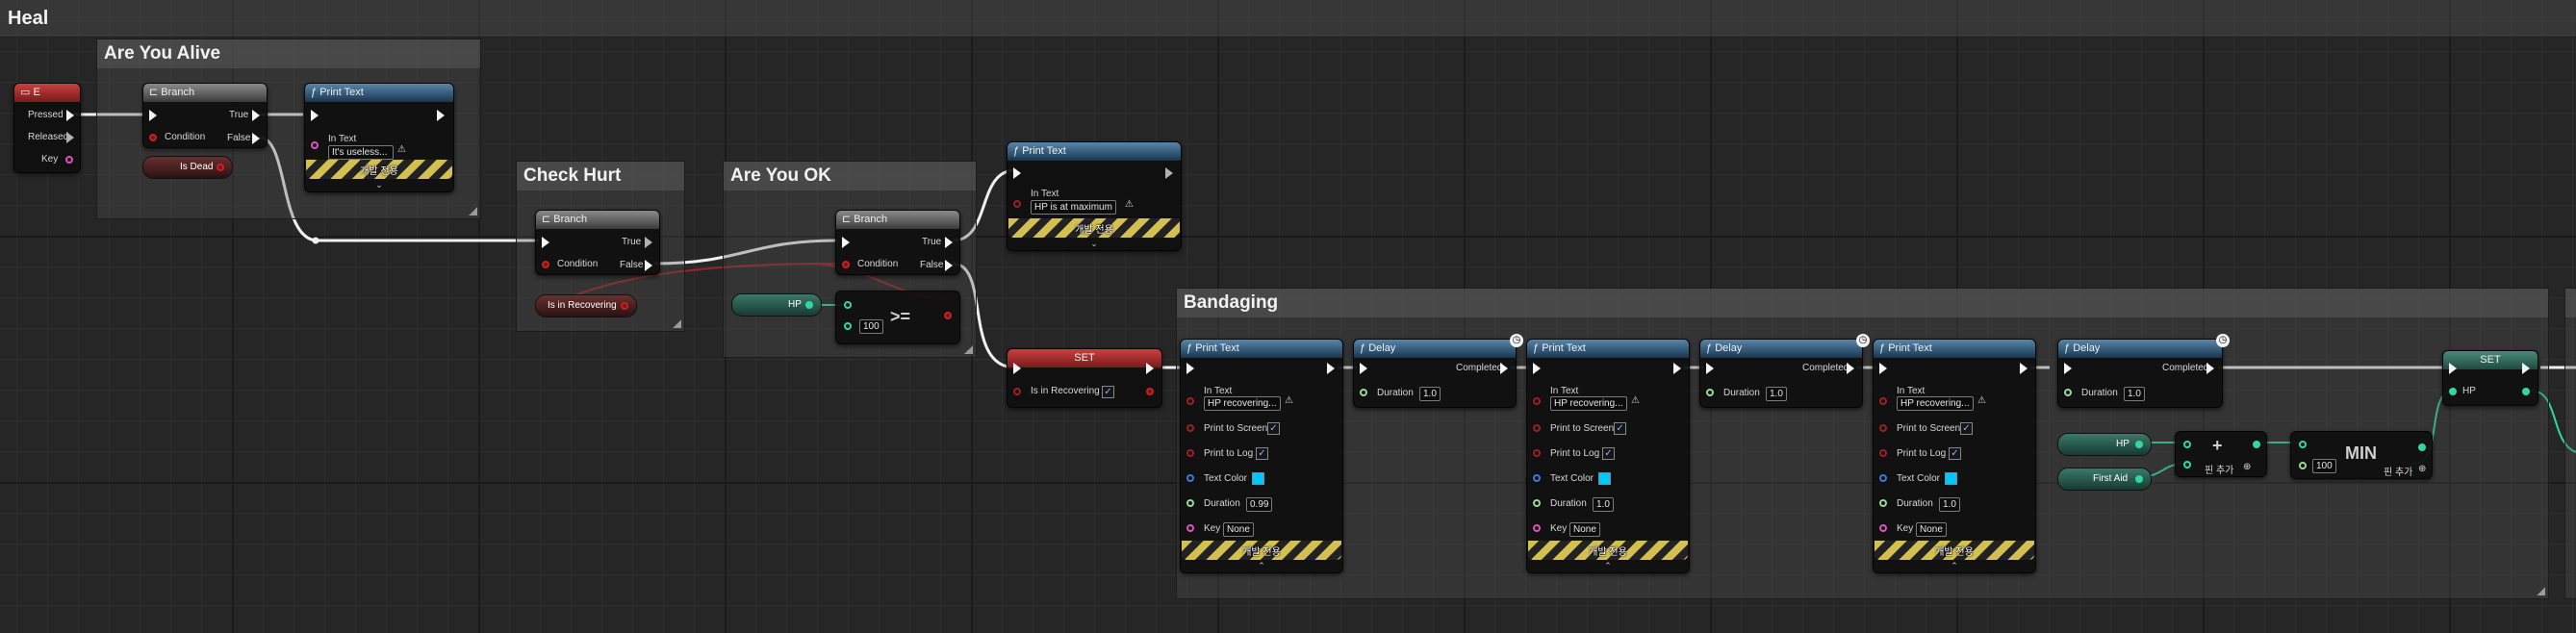 The image size is (2576, 633). Describe the element at coordinates (1238, 529) in the screenshot. I see `key-field: None` at that location.